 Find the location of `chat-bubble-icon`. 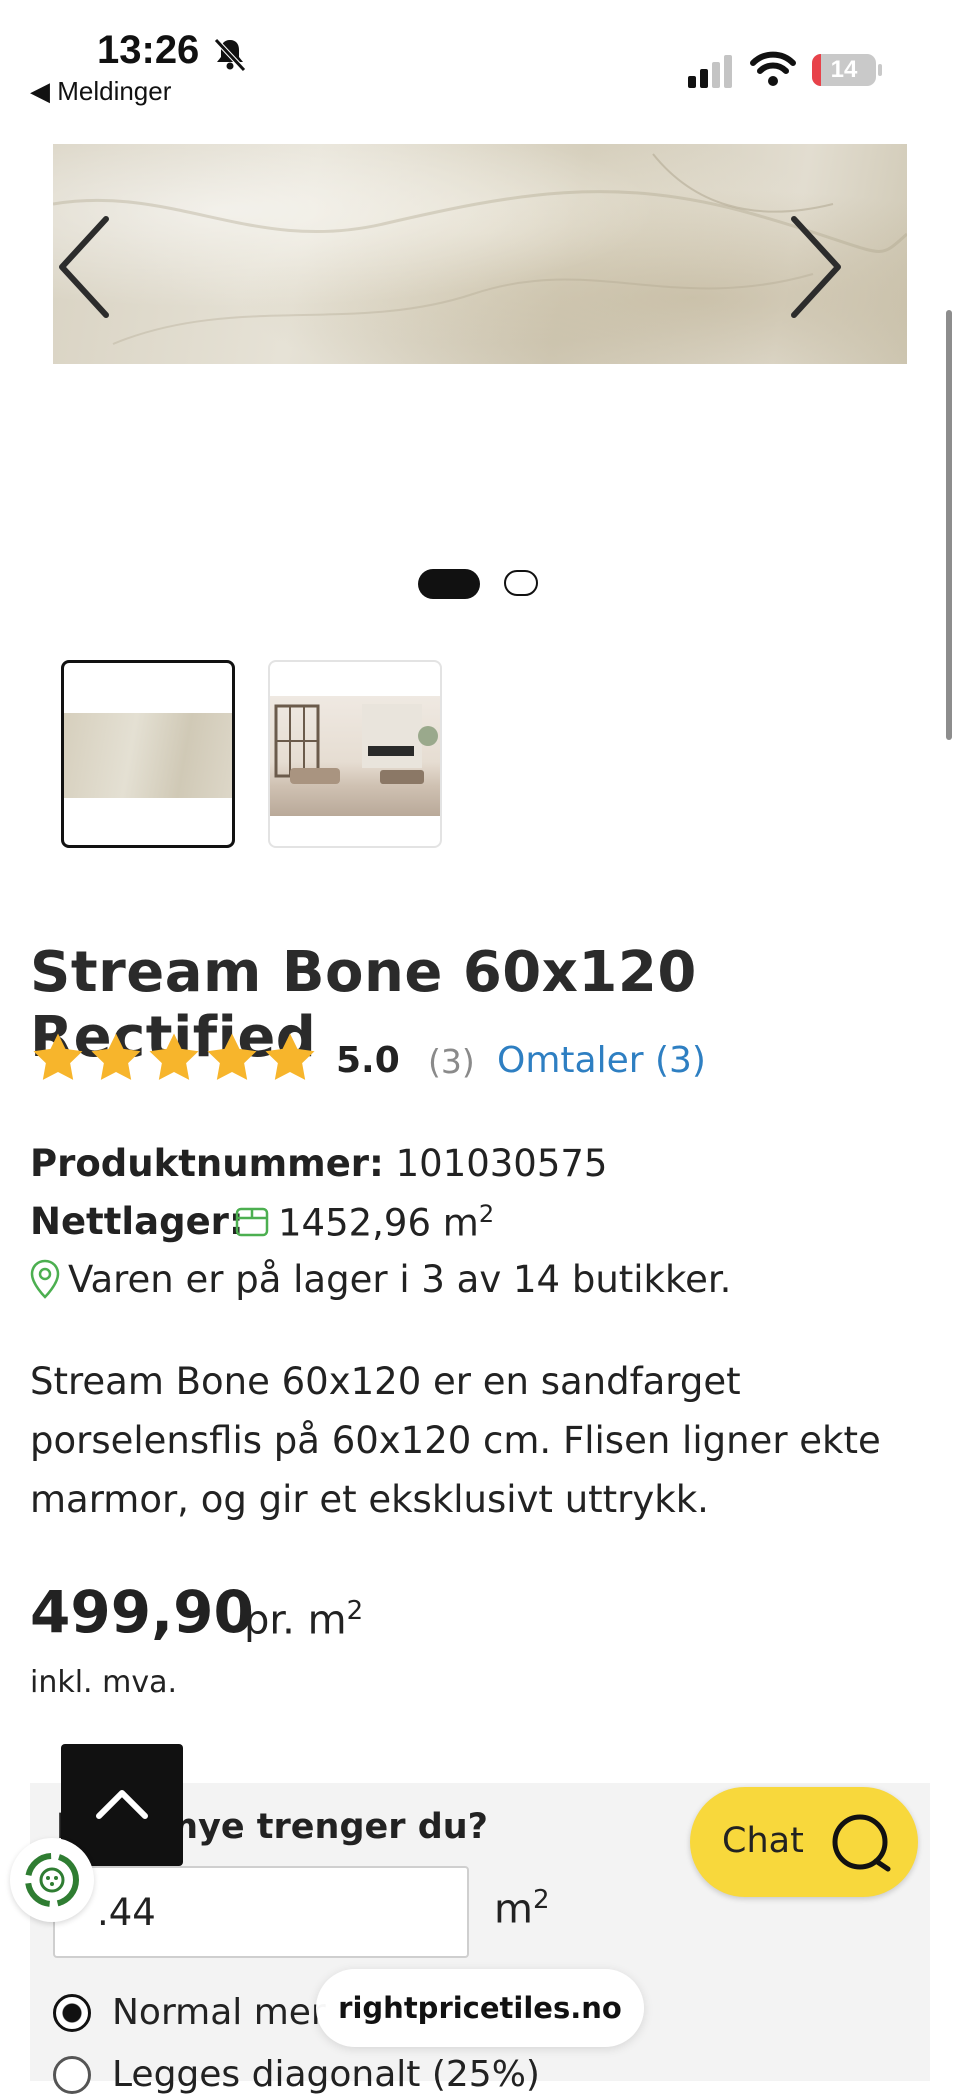

chat-bubble-icon is located at coordinates (861, 1843).